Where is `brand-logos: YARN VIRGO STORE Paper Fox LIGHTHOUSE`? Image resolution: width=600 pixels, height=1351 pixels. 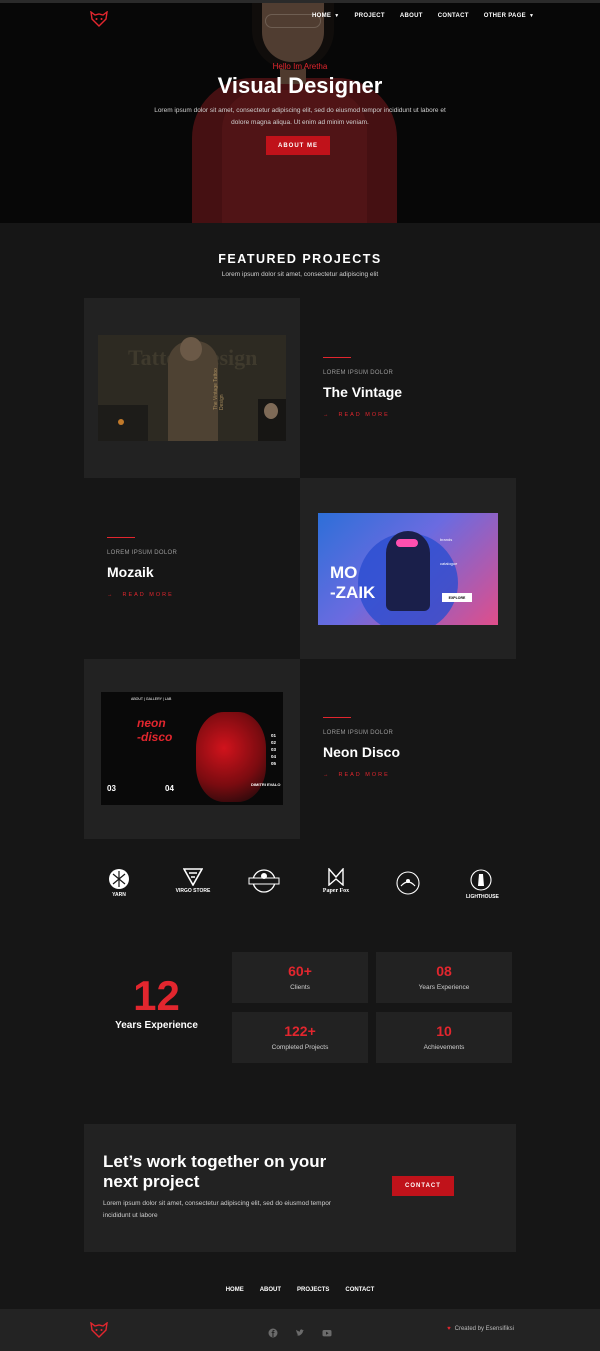 brand-logos: YARN VIRGO STORE Paper Fox LIGHTHOUSE is located at coordinates (300, 887).